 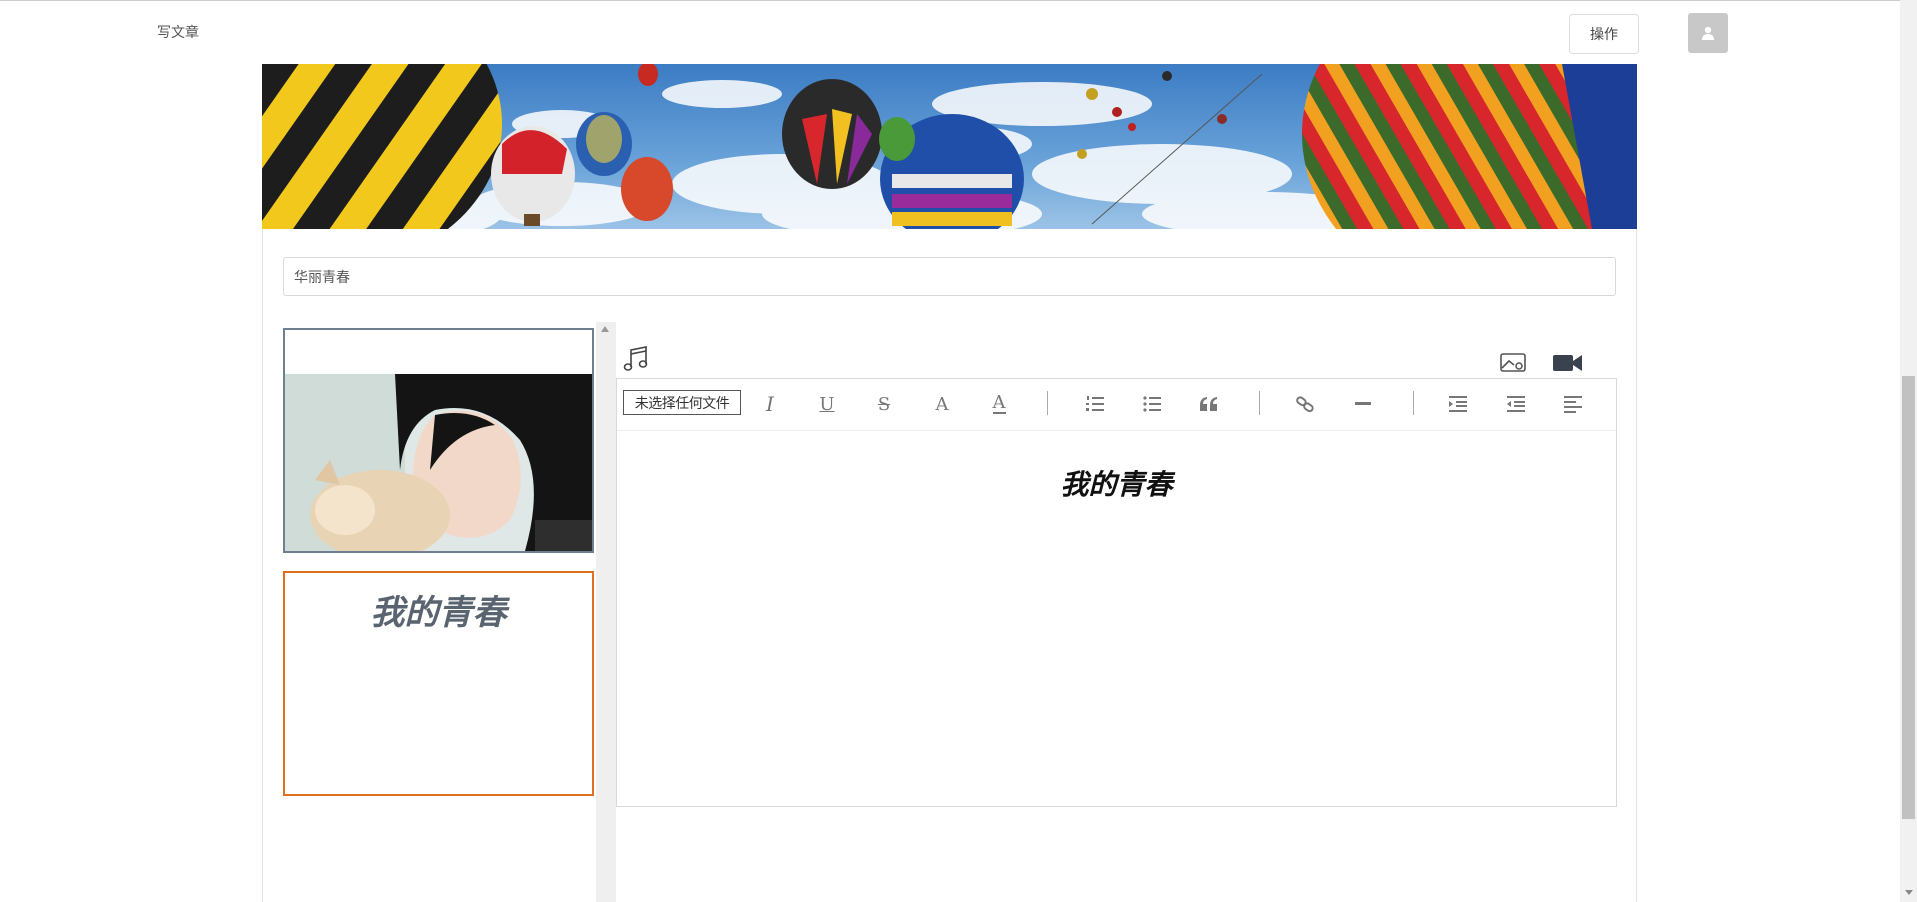 I want to click on header-banner, so click(x=949, y=146).